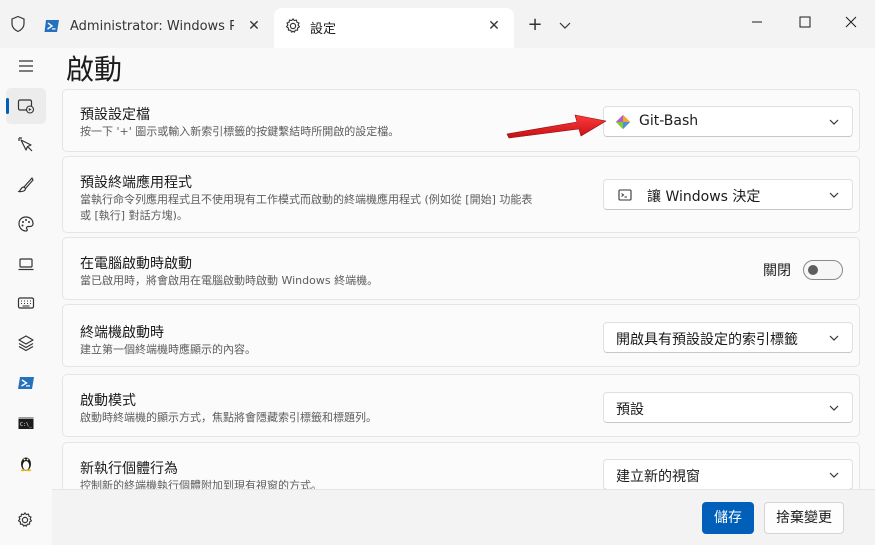 The image size is (875, 545). What do you see at coordinates (461, 405) in the screenshot?
I see `launch-mode-card: 啟動模式 啟動時終端機的顯示方式，焦點將會隱藏索引標籤和標題列。 預設` at bounding box center [461, 405].